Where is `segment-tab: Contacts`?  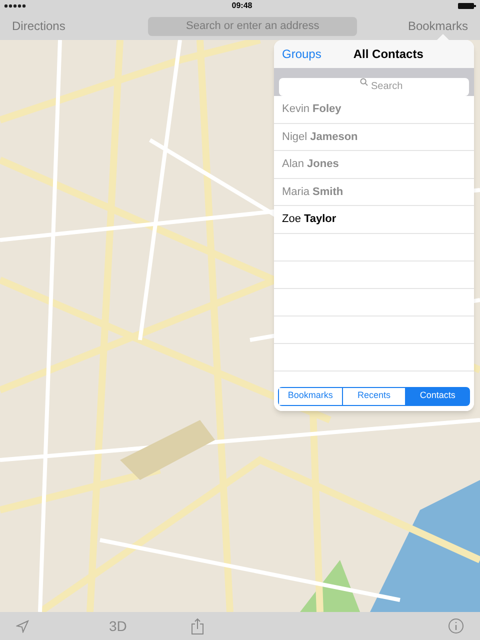 segment-tab: Contacts is located at coordinates (437, 396).